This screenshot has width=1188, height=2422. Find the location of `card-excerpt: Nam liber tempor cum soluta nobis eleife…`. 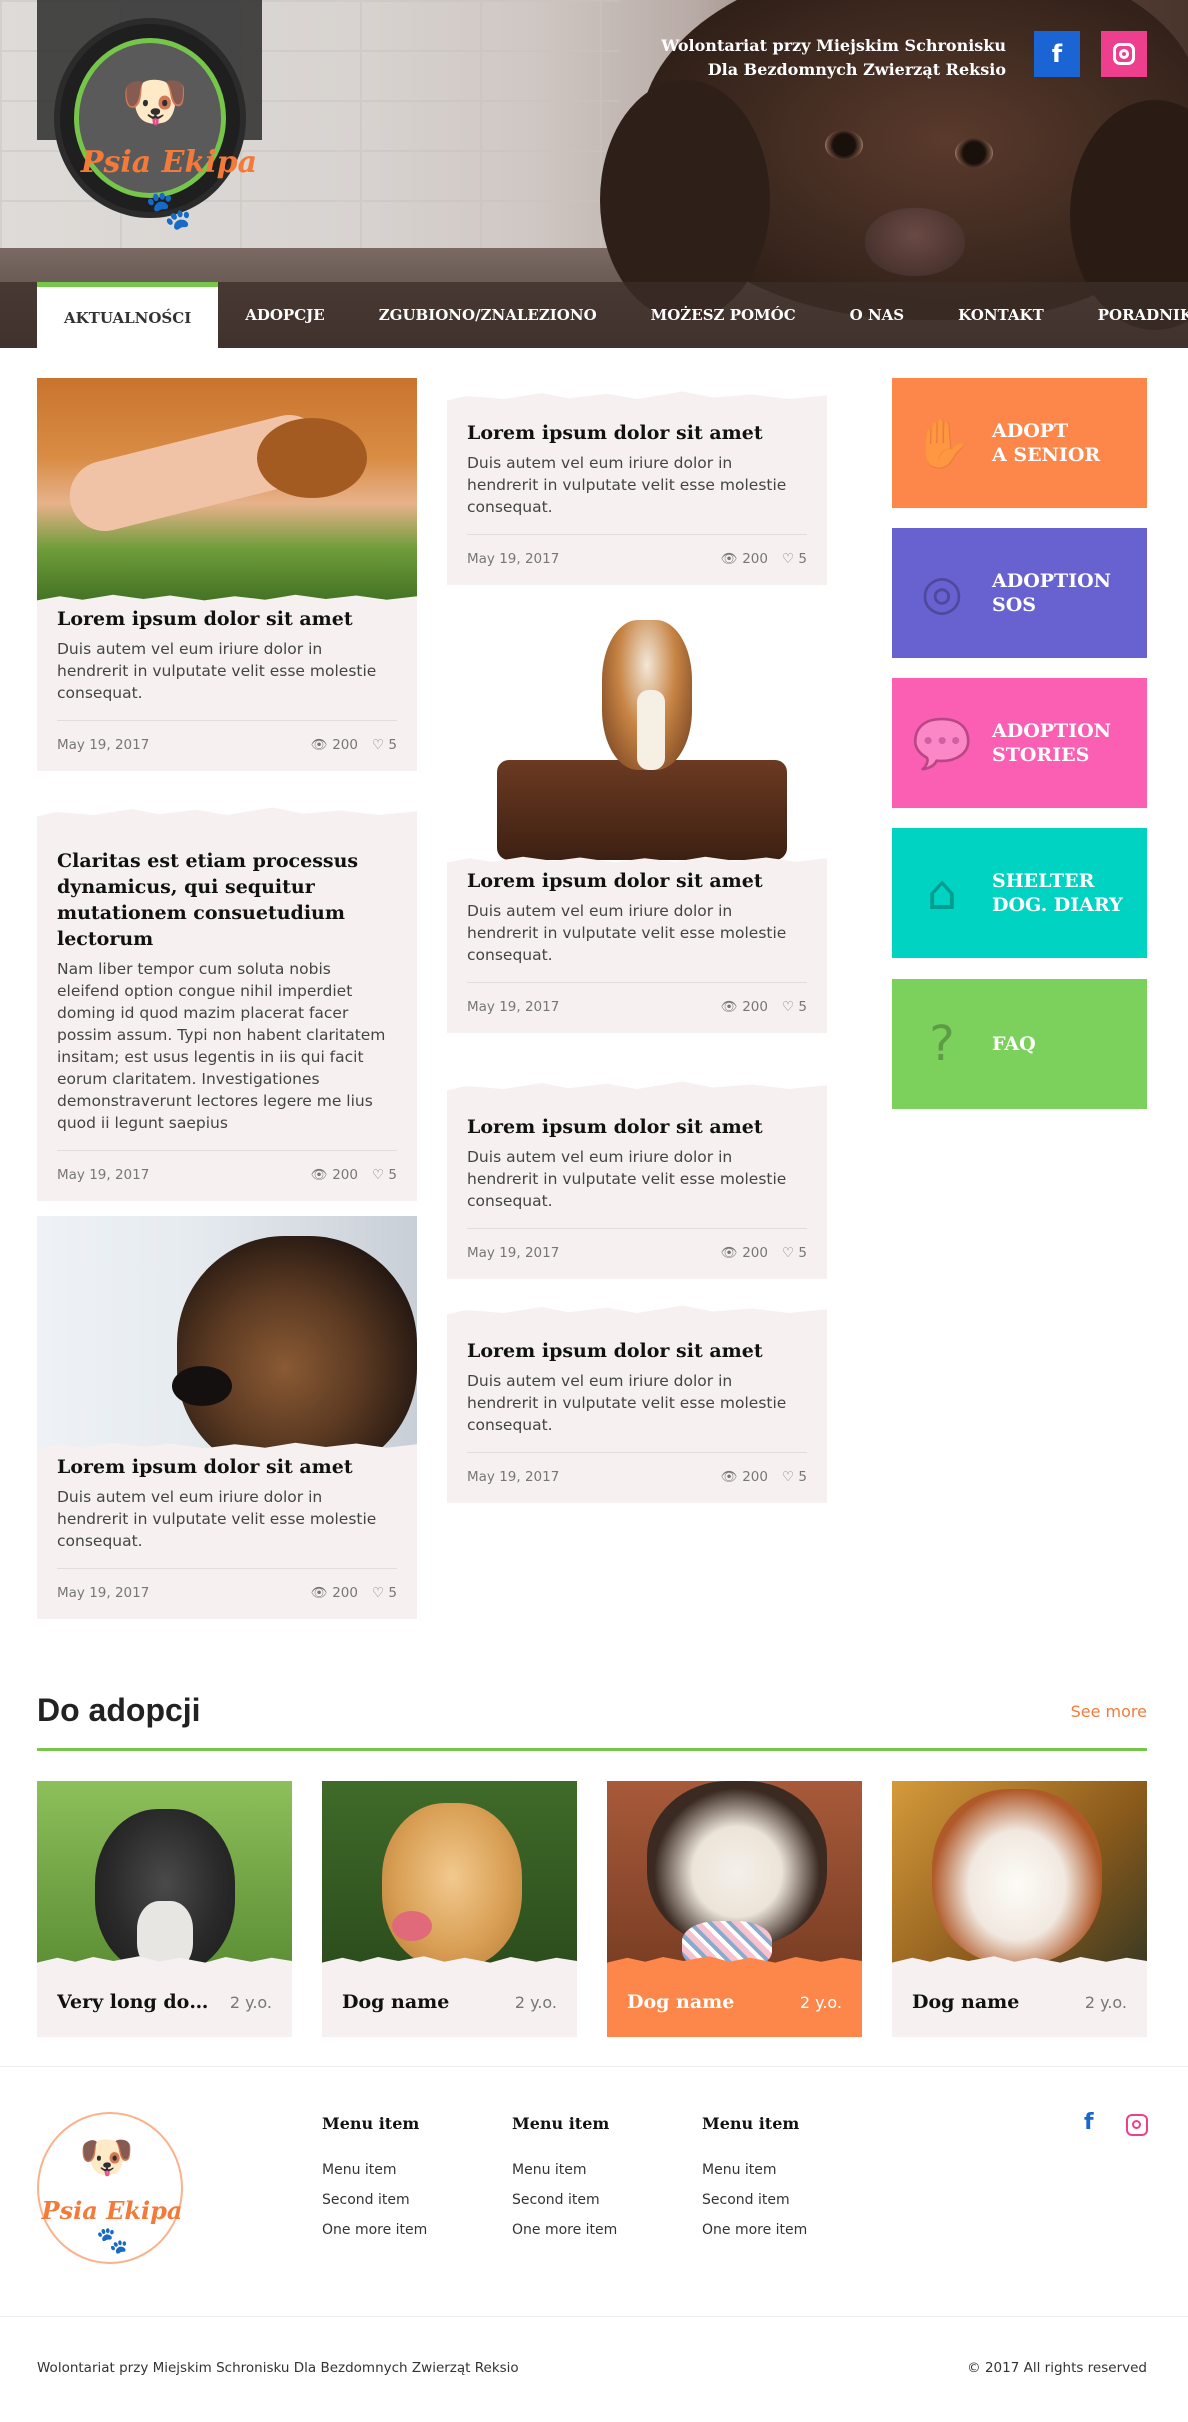

card-excerpt: Nam liber tempor cum soluta nobis eleife… is located at coordinates (221, 1046).